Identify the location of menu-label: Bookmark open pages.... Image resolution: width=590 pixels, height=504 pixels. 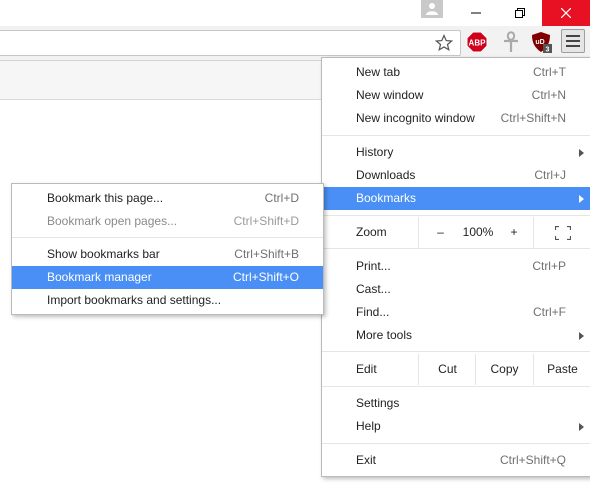
(112, 221).